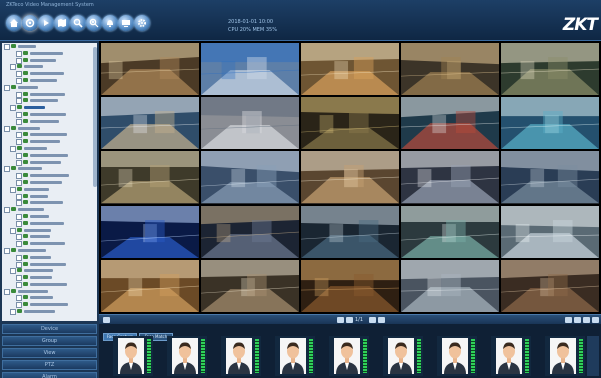 This screenshot has width=601, height=378. Describe the element at coordinates (350, 69) in the screenshot. I see `video-tile-market` at that location.